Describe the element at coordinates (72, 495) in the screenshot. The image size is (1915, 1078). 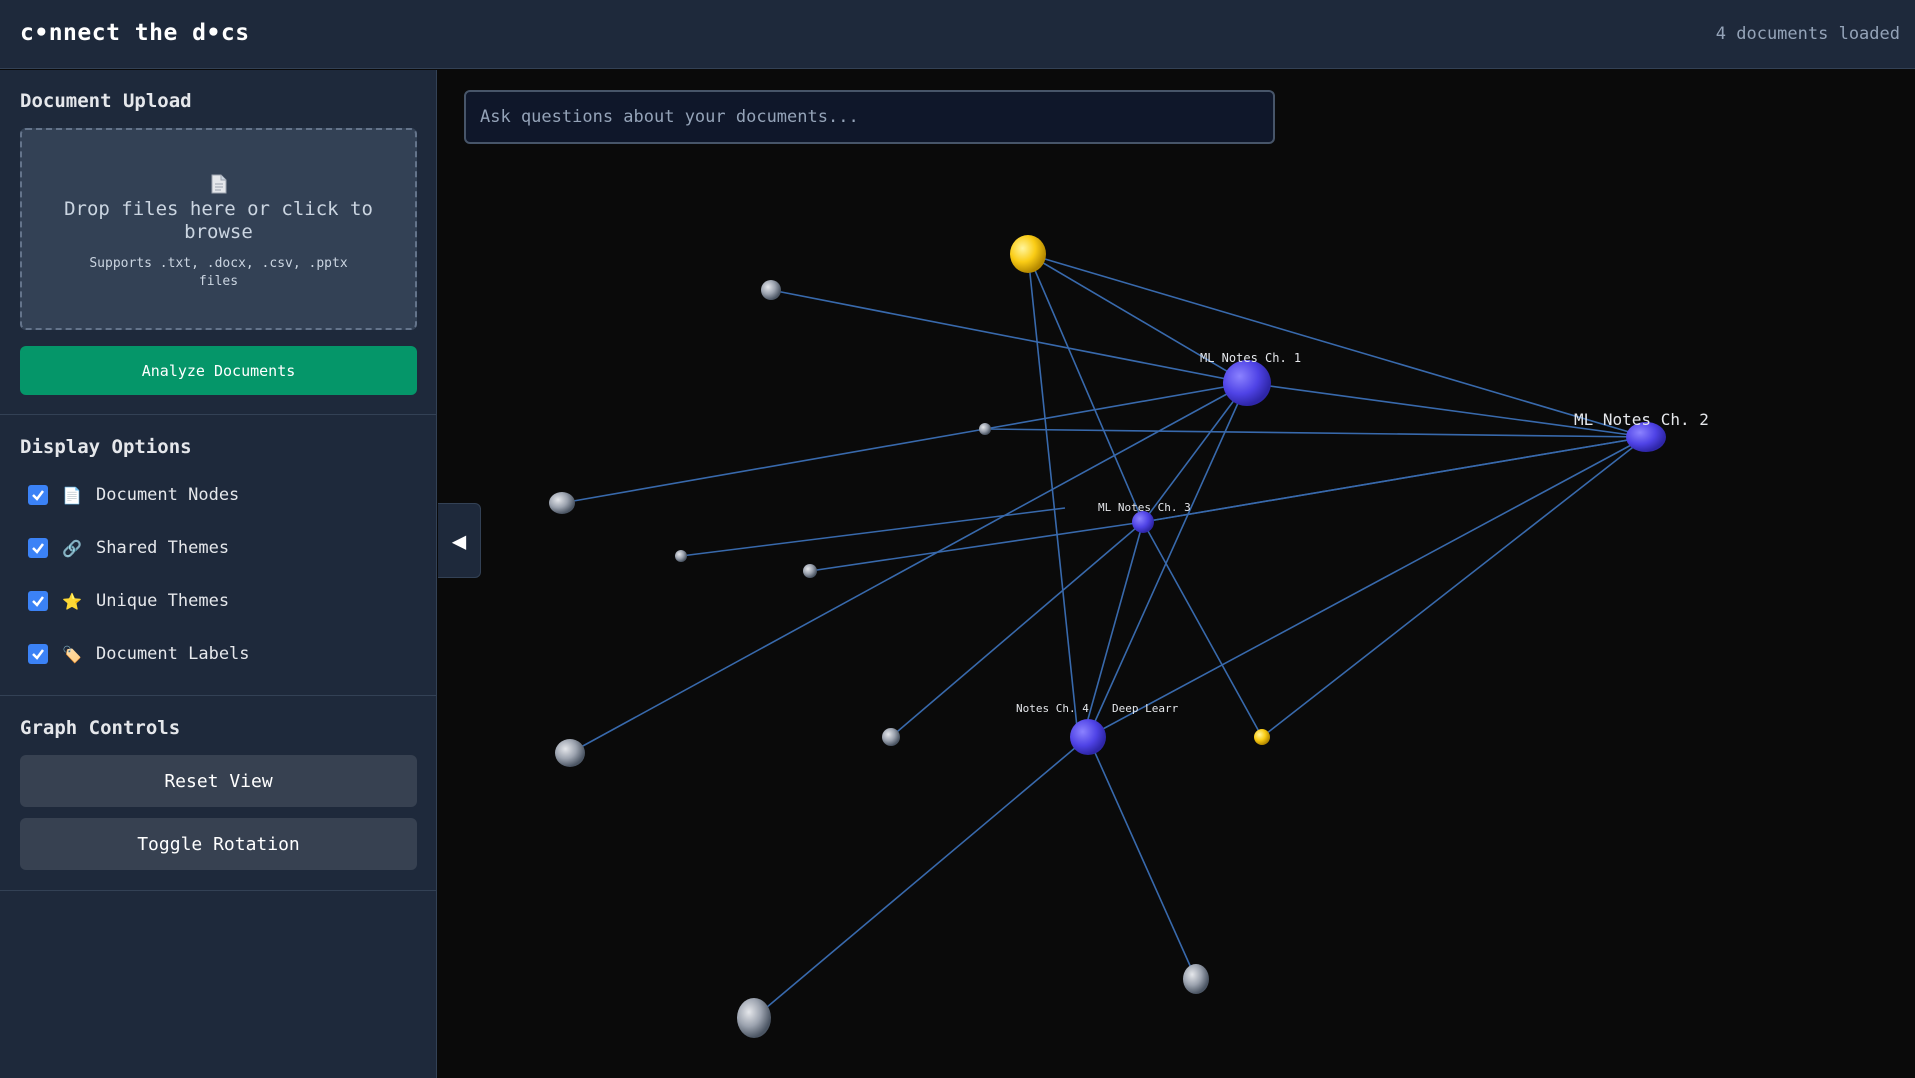
I see `document-icon: 📄` at that location.